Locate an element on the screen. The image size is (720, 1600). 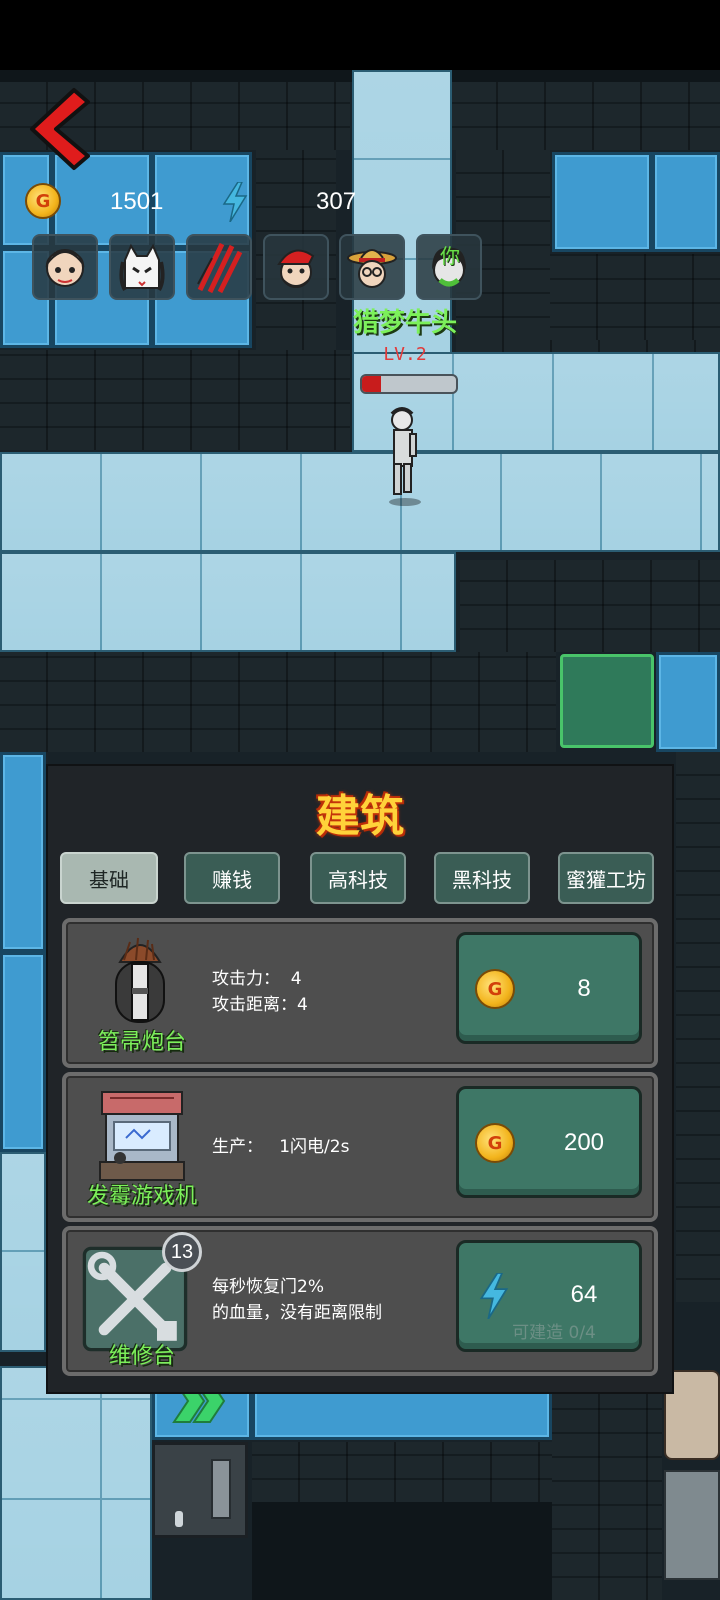
hp-fill is located at coordinates (371, 384).